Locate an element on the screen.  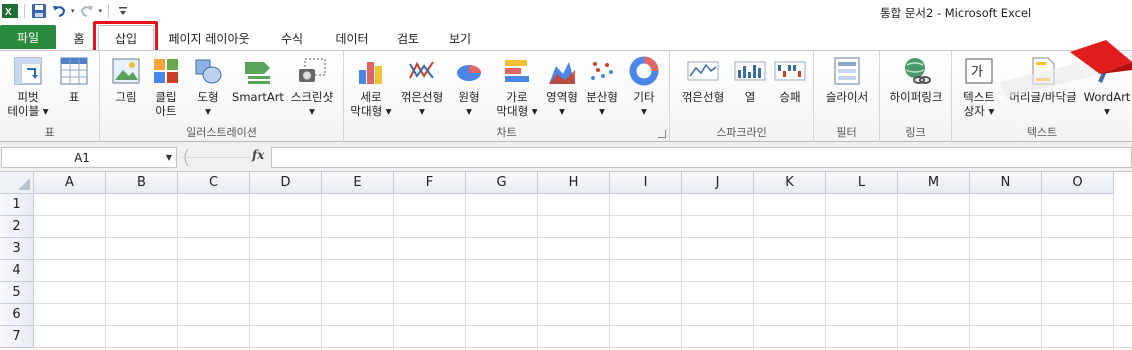
wordart-button: WordArt ▾ is located at coordinates (1107, 86).